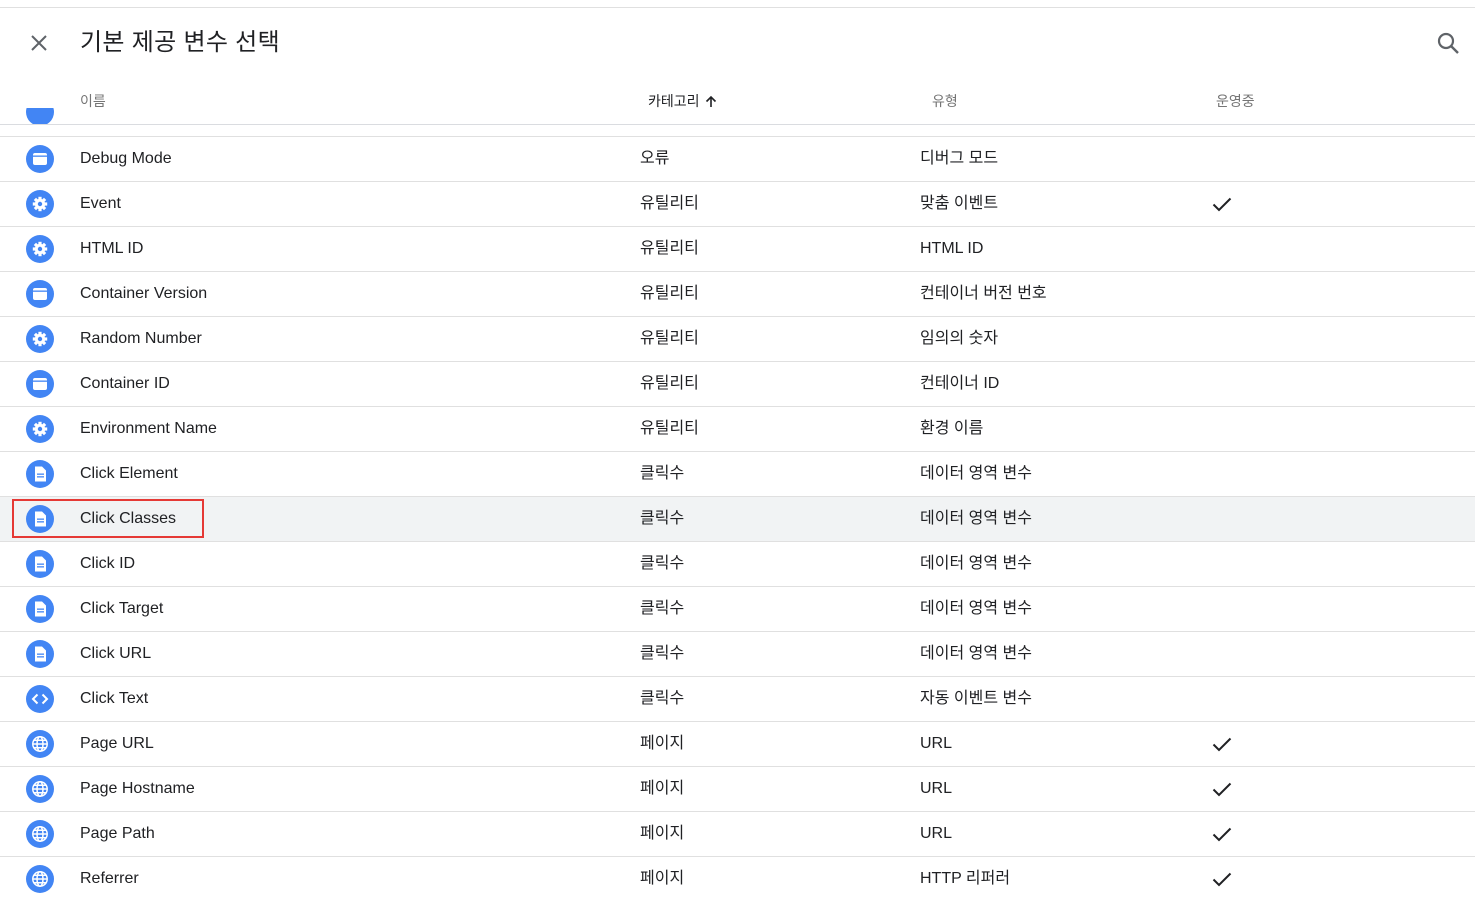  I want to click on column-header-name: 이름, so click(93, 101).